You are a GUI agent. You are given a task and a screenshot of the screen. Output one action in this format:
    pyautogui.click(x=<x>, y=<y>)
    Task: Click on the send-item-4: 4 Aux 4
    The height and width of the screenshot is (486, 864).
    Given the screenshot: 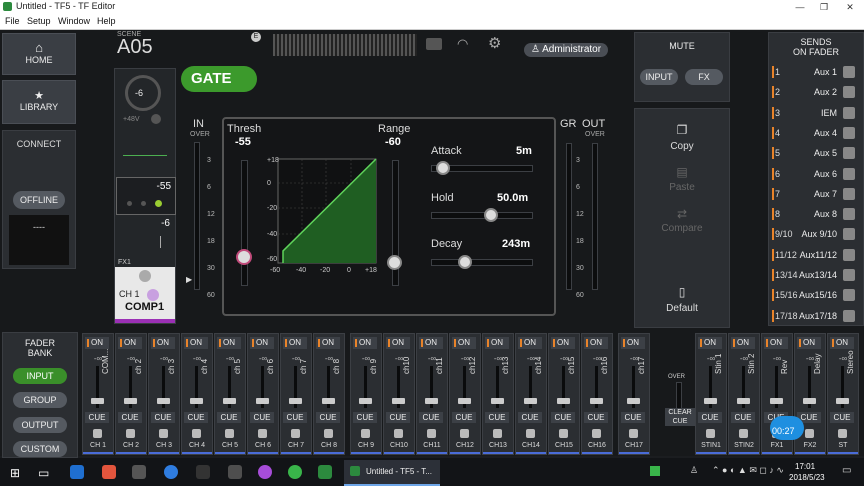 What is the action you would take?
    pyautogui.click(x=814, y=133)
    